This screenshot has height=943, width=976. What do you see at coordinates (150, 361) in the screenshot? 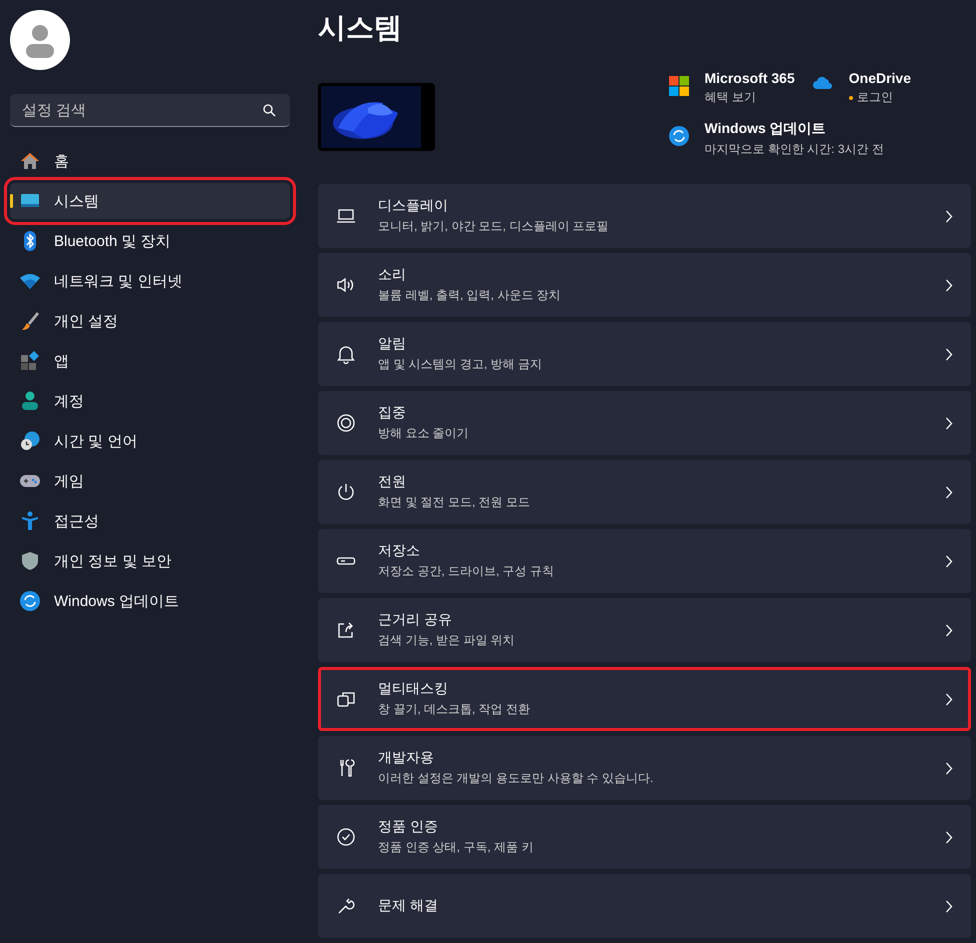
I see `nav-item: 앱` at bounding box center [150, 361].